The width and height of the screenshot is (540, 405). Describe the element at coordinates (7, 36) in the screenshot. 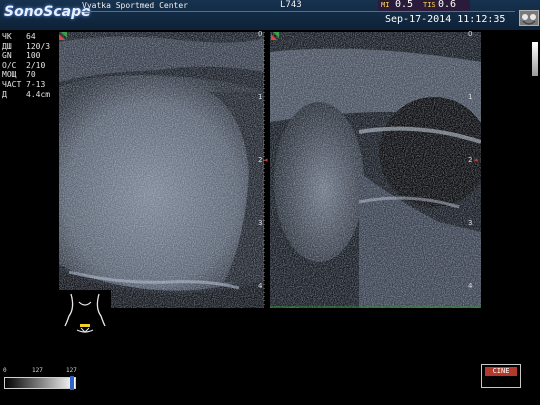

I see `param-key: ЧК` at that location.